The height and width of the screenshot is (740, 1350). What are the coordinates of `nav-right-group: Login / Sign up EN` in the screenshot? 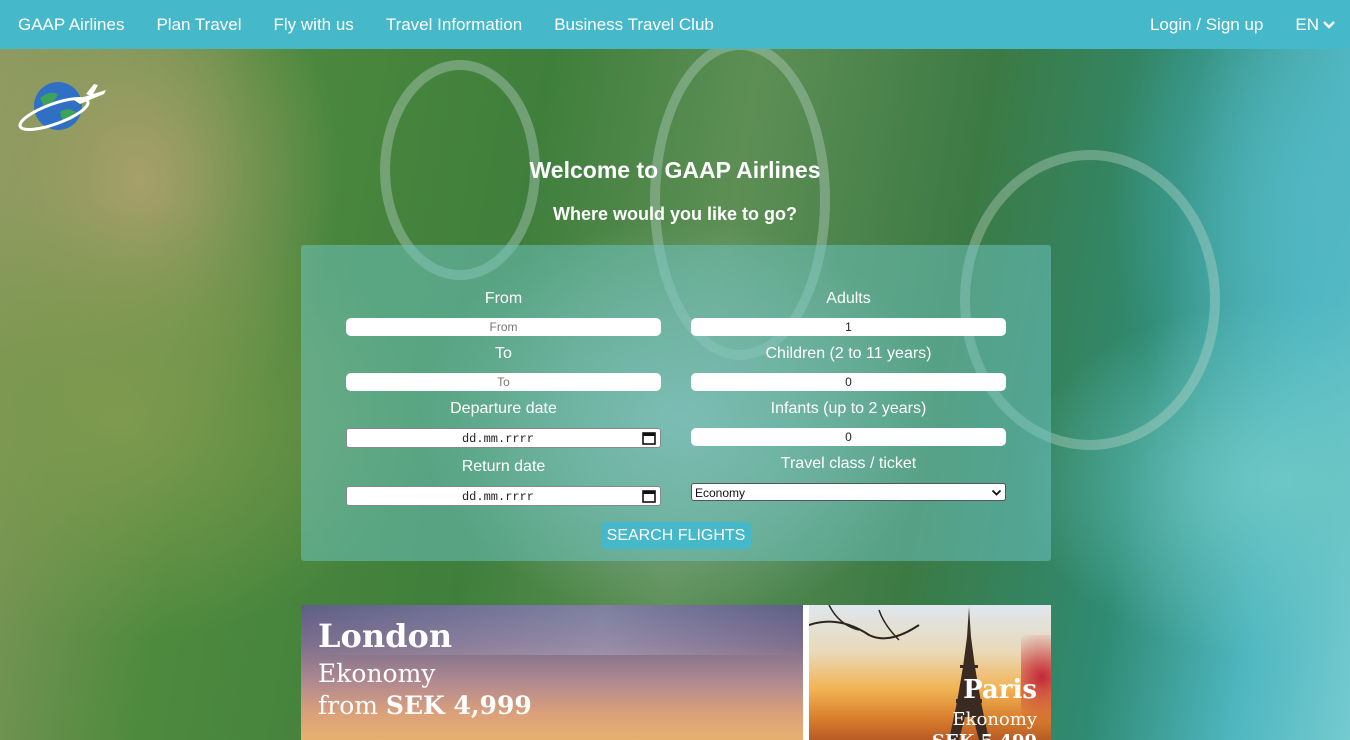 It's located at (1243, 25).